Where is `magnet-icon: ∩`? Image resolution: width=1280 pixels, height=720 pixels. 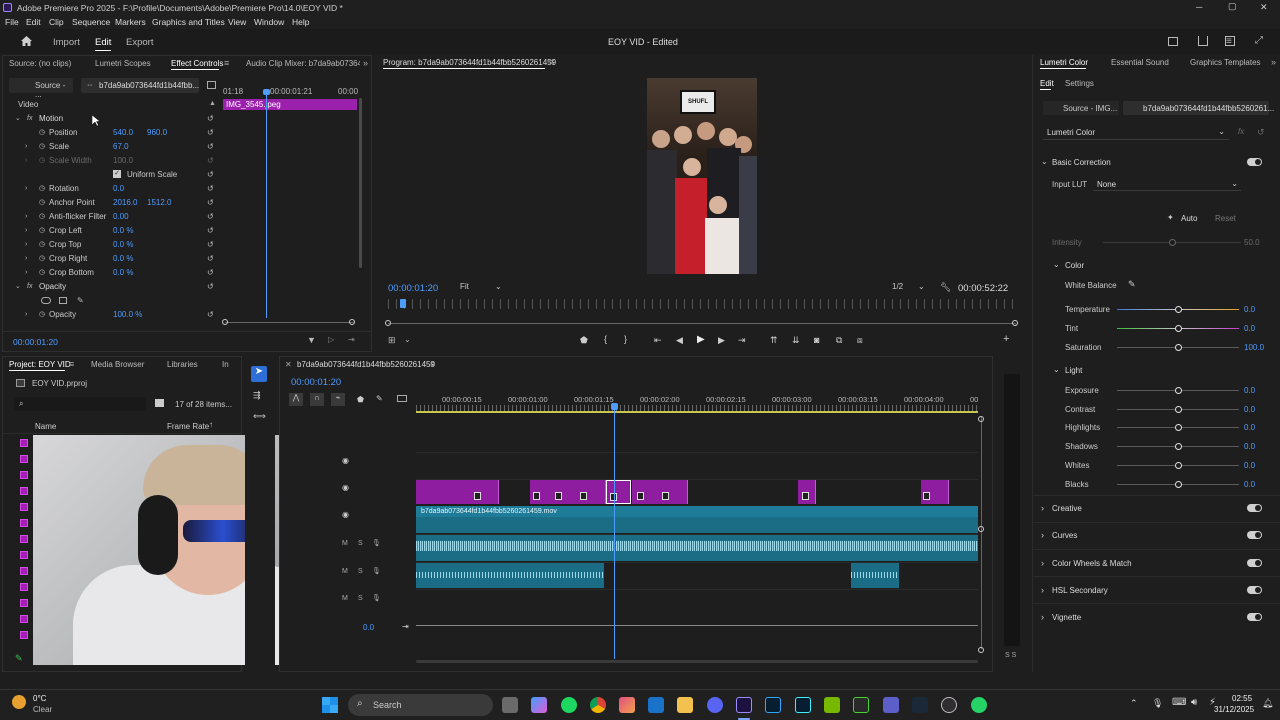
magnet-icon: ∩ is located at coordinates (317, 399).